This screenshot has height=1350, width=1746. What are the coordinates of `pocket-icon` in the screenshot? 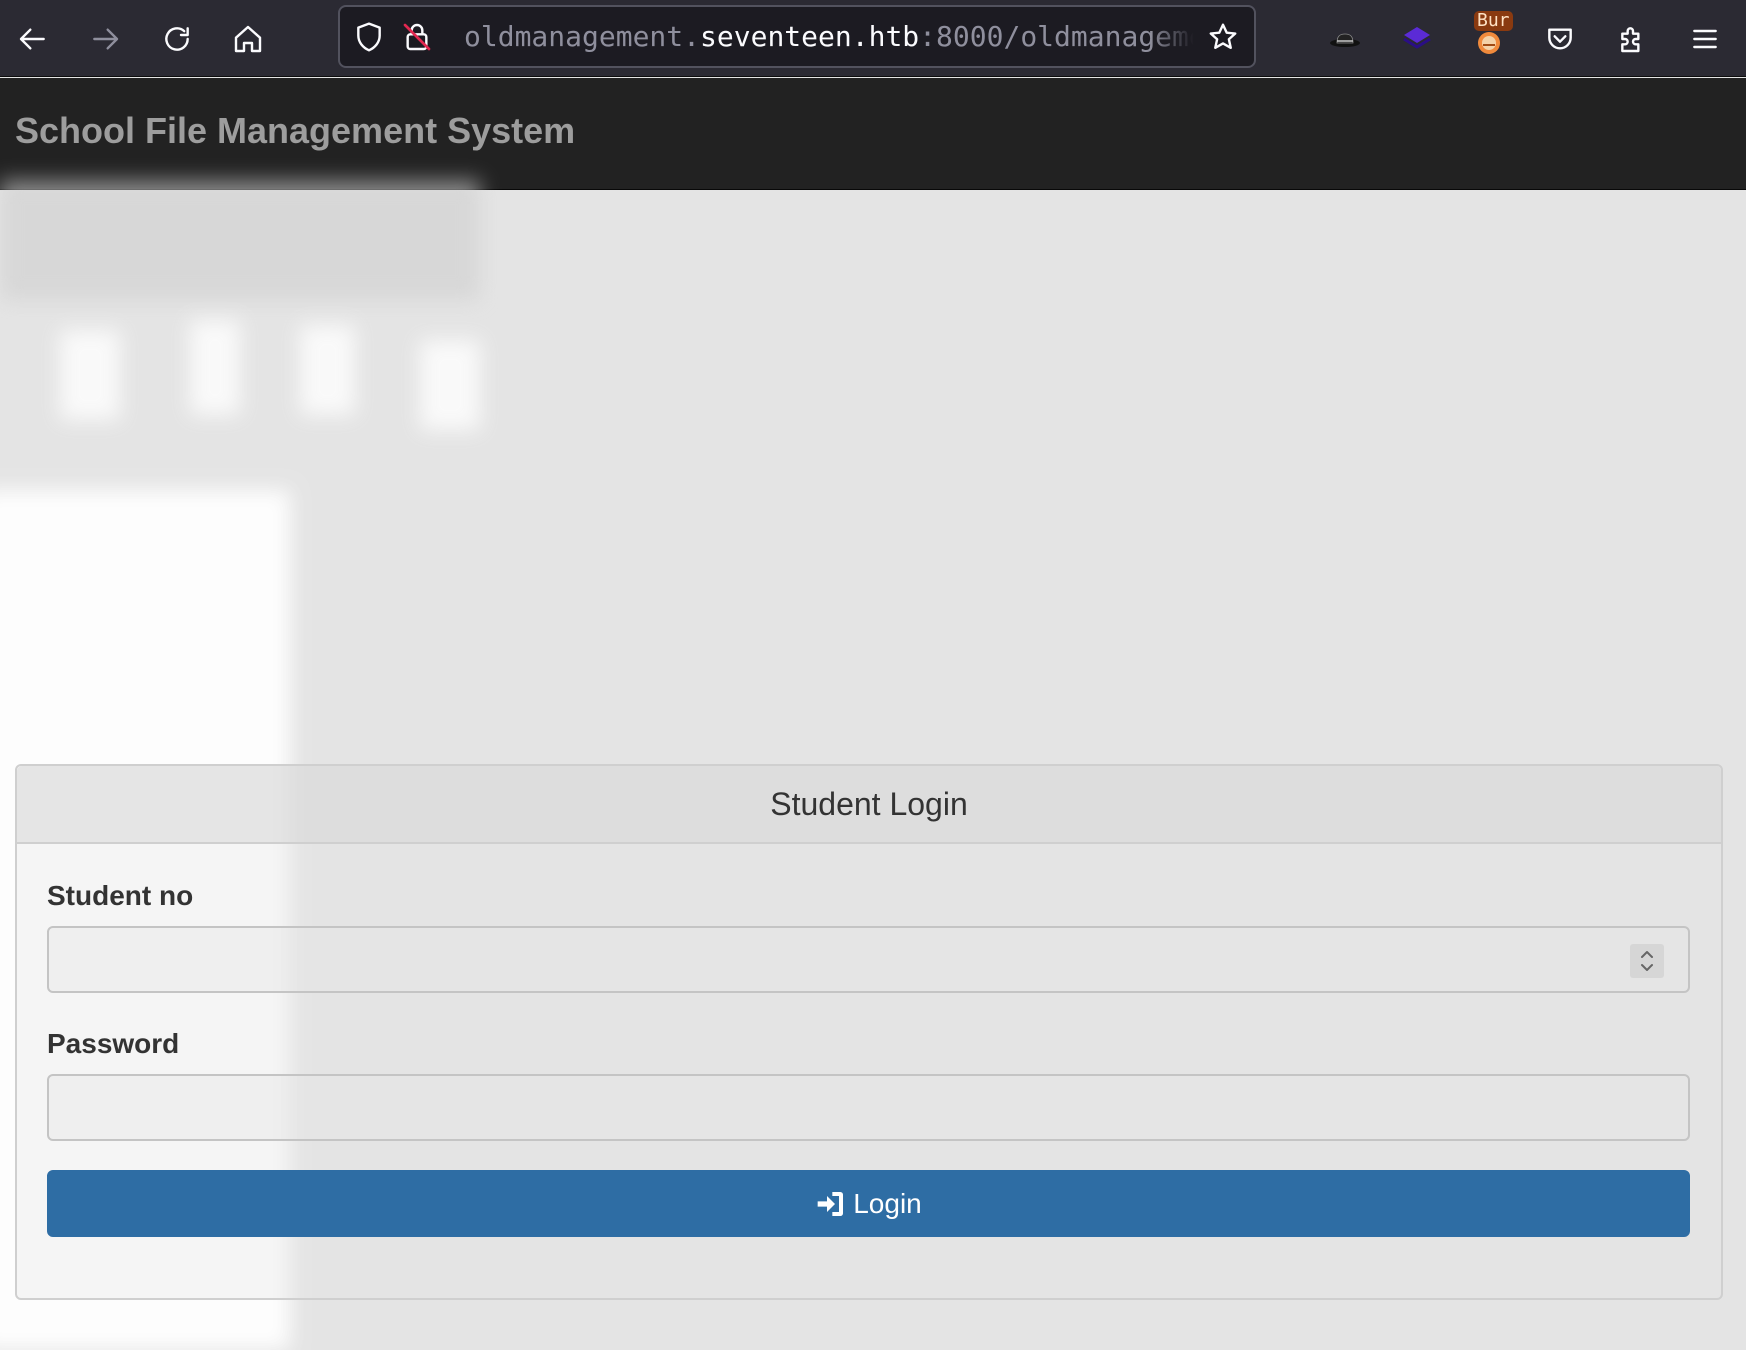 It's located at (1560, 39).